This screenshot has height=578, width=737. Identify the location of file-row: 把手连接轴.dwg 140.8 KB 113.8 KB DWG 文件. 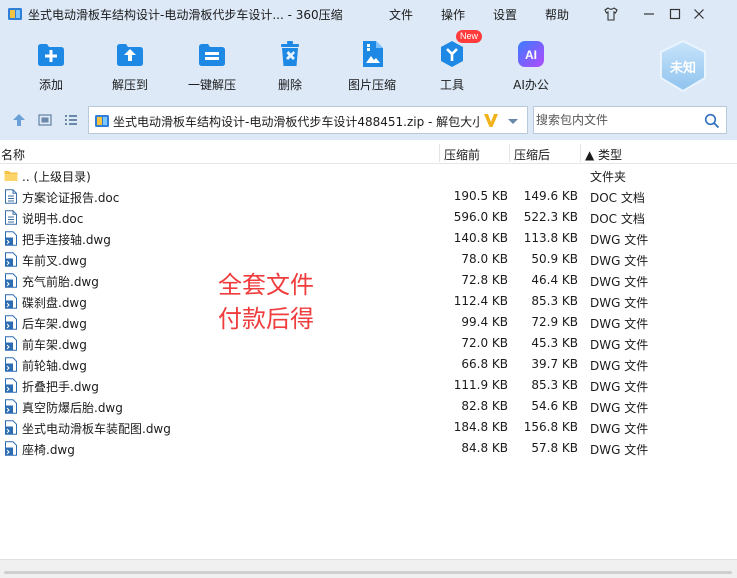
(368, 238).